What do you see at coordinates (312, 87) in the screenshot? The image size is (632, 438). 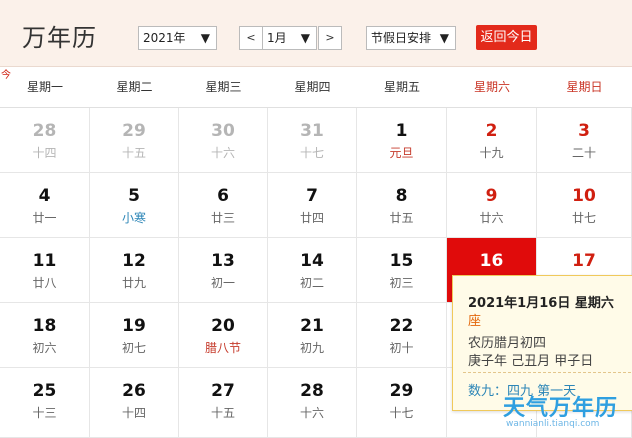 I see `weekday-label: 星期四` at bounding box center [312, 87].